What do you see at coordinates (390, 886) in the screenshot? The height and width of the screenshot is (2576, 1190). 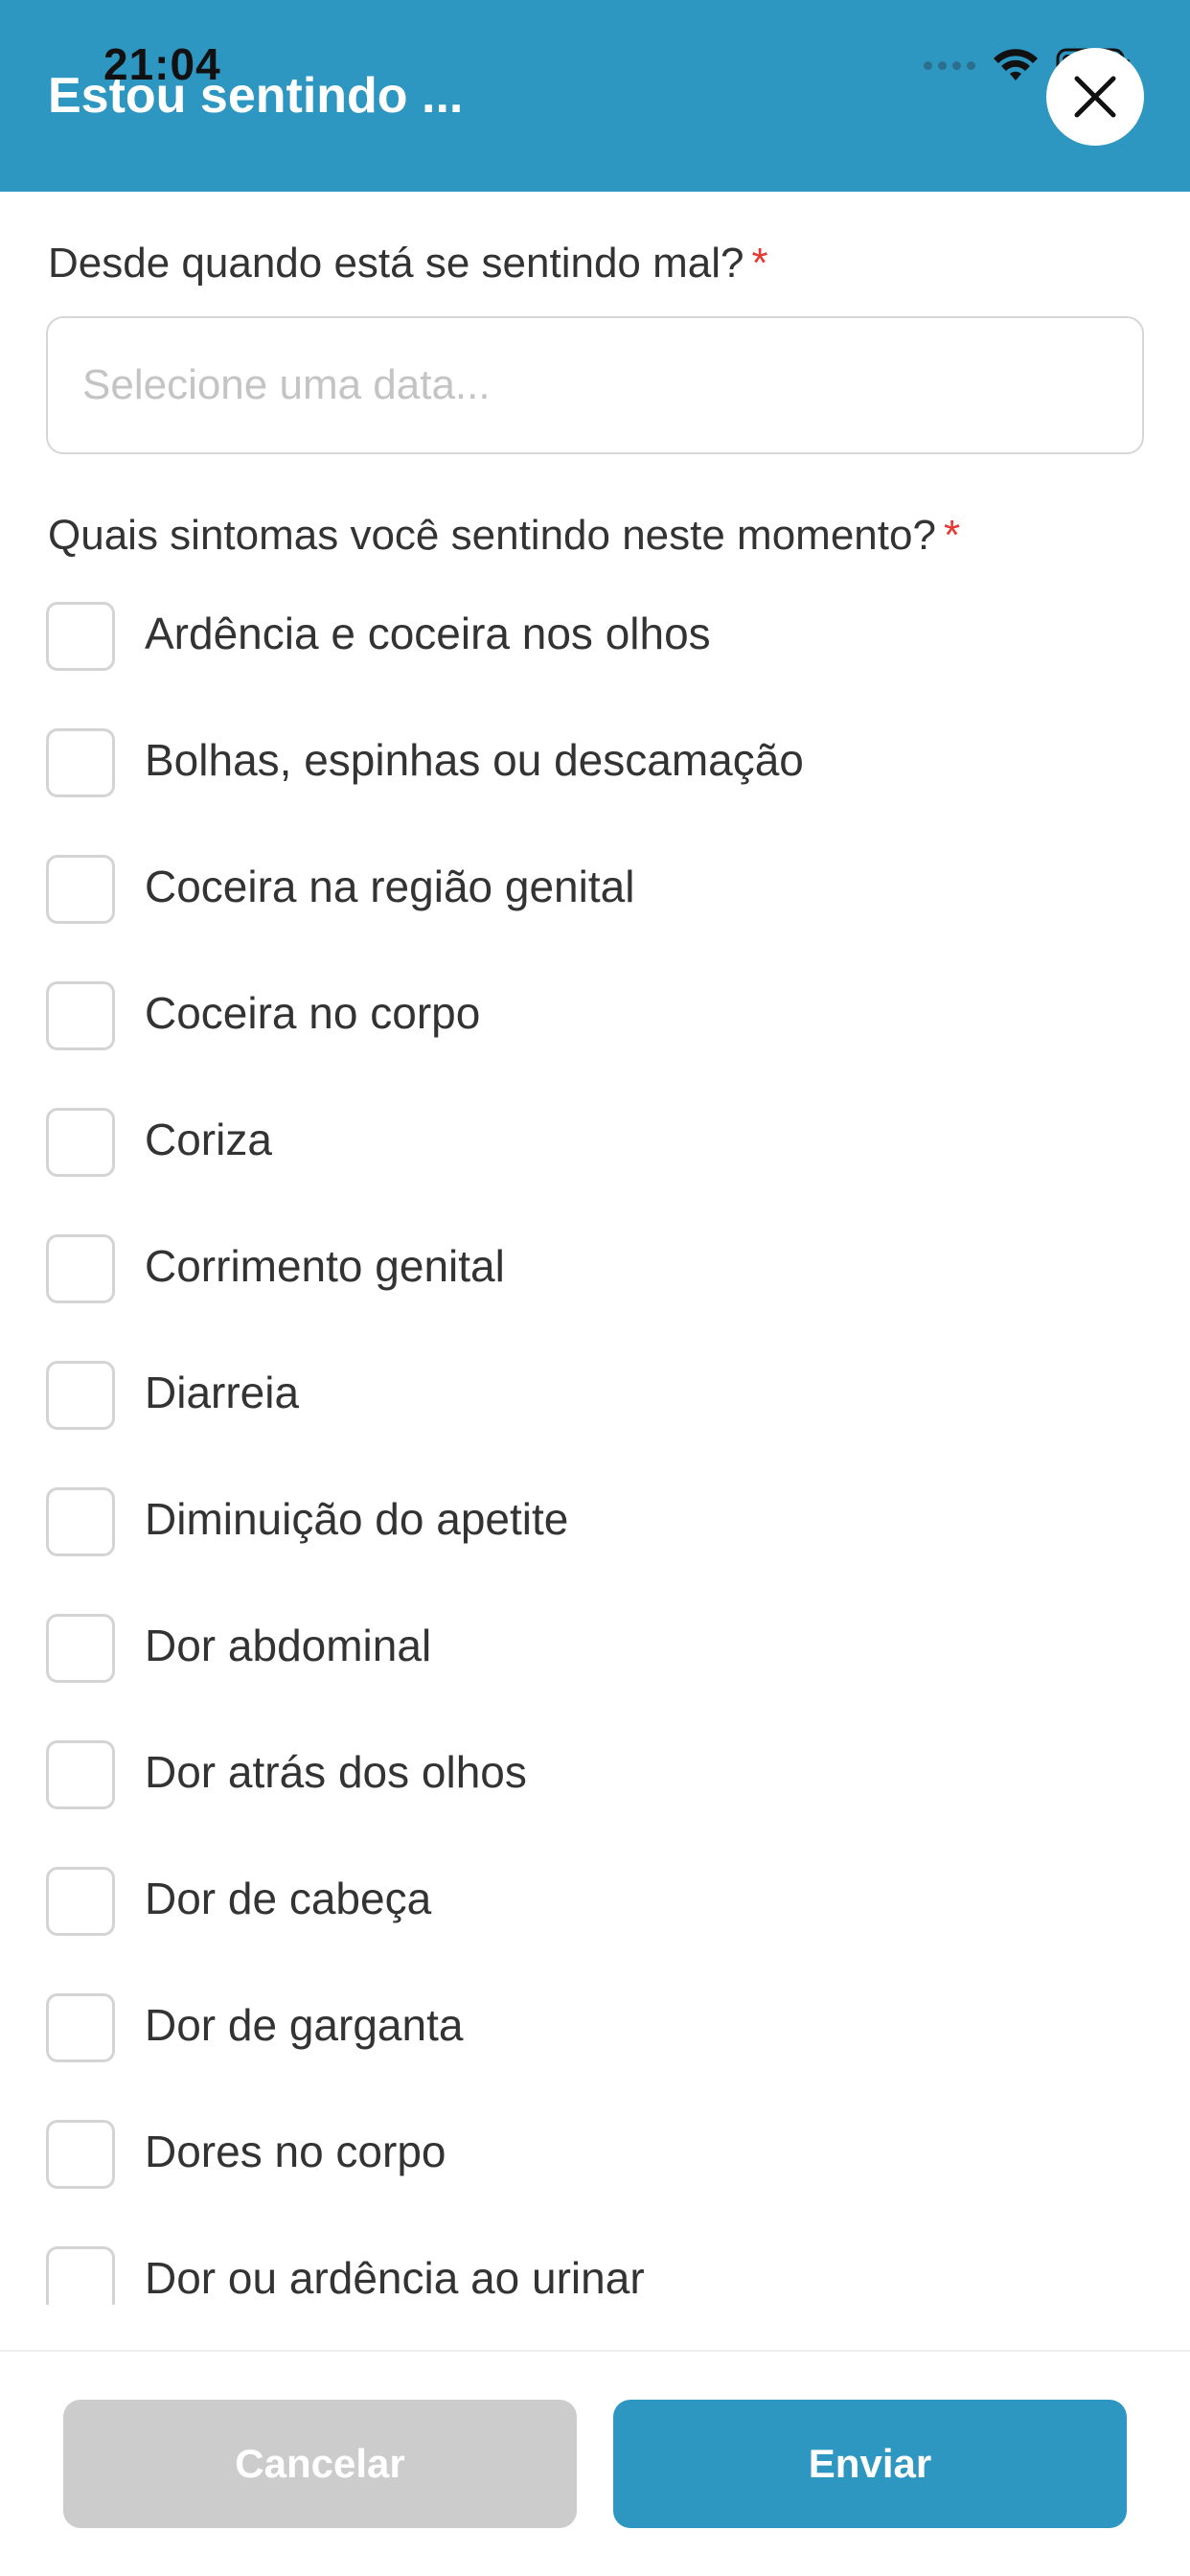 I see `symptom-label: Coceira na região genital` at bounding box center [390, 886].